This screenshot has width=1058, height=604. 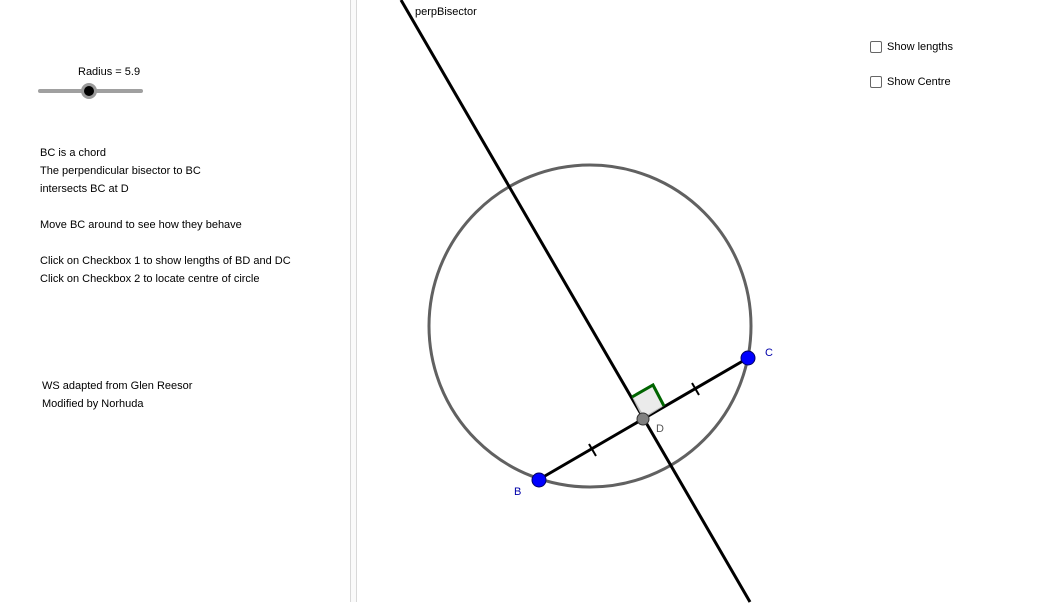 I want to click on show-lengths-checkbox-row: Show lengths, so click(x=911, y=47).